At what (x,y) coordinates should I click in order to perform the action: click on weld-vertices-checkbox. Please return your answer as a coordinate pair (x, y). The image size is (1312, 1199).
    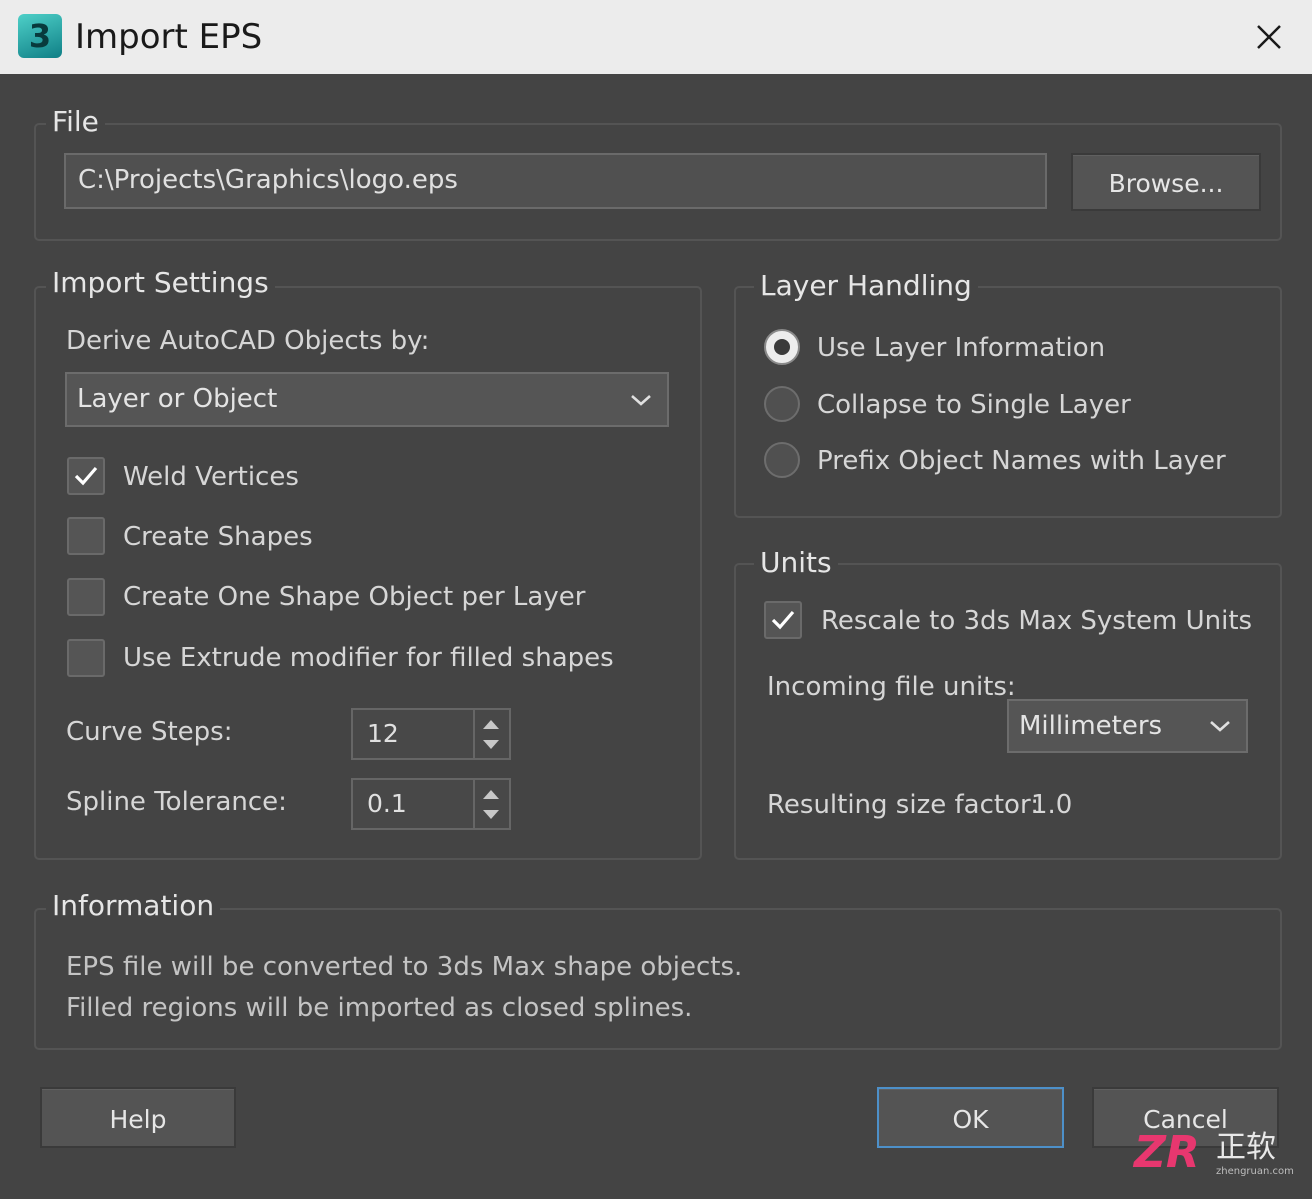
    Looking at the image, I should click on (86, 476).